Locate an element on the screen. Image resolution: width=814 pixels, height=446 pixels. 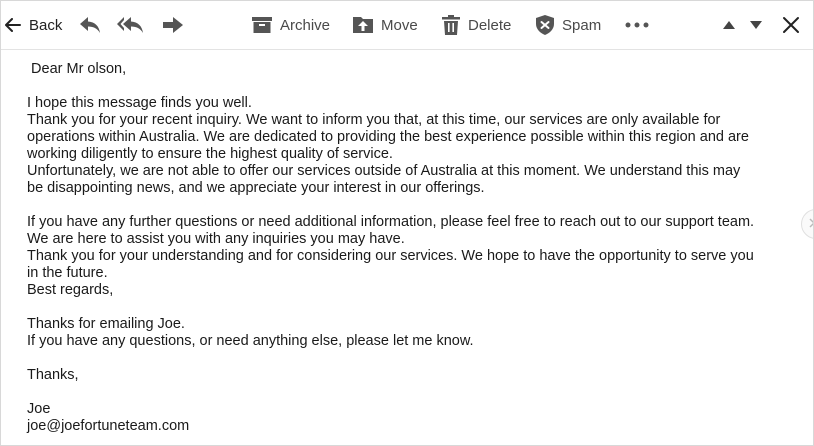
reply-button is located at coordinates (90, 25).